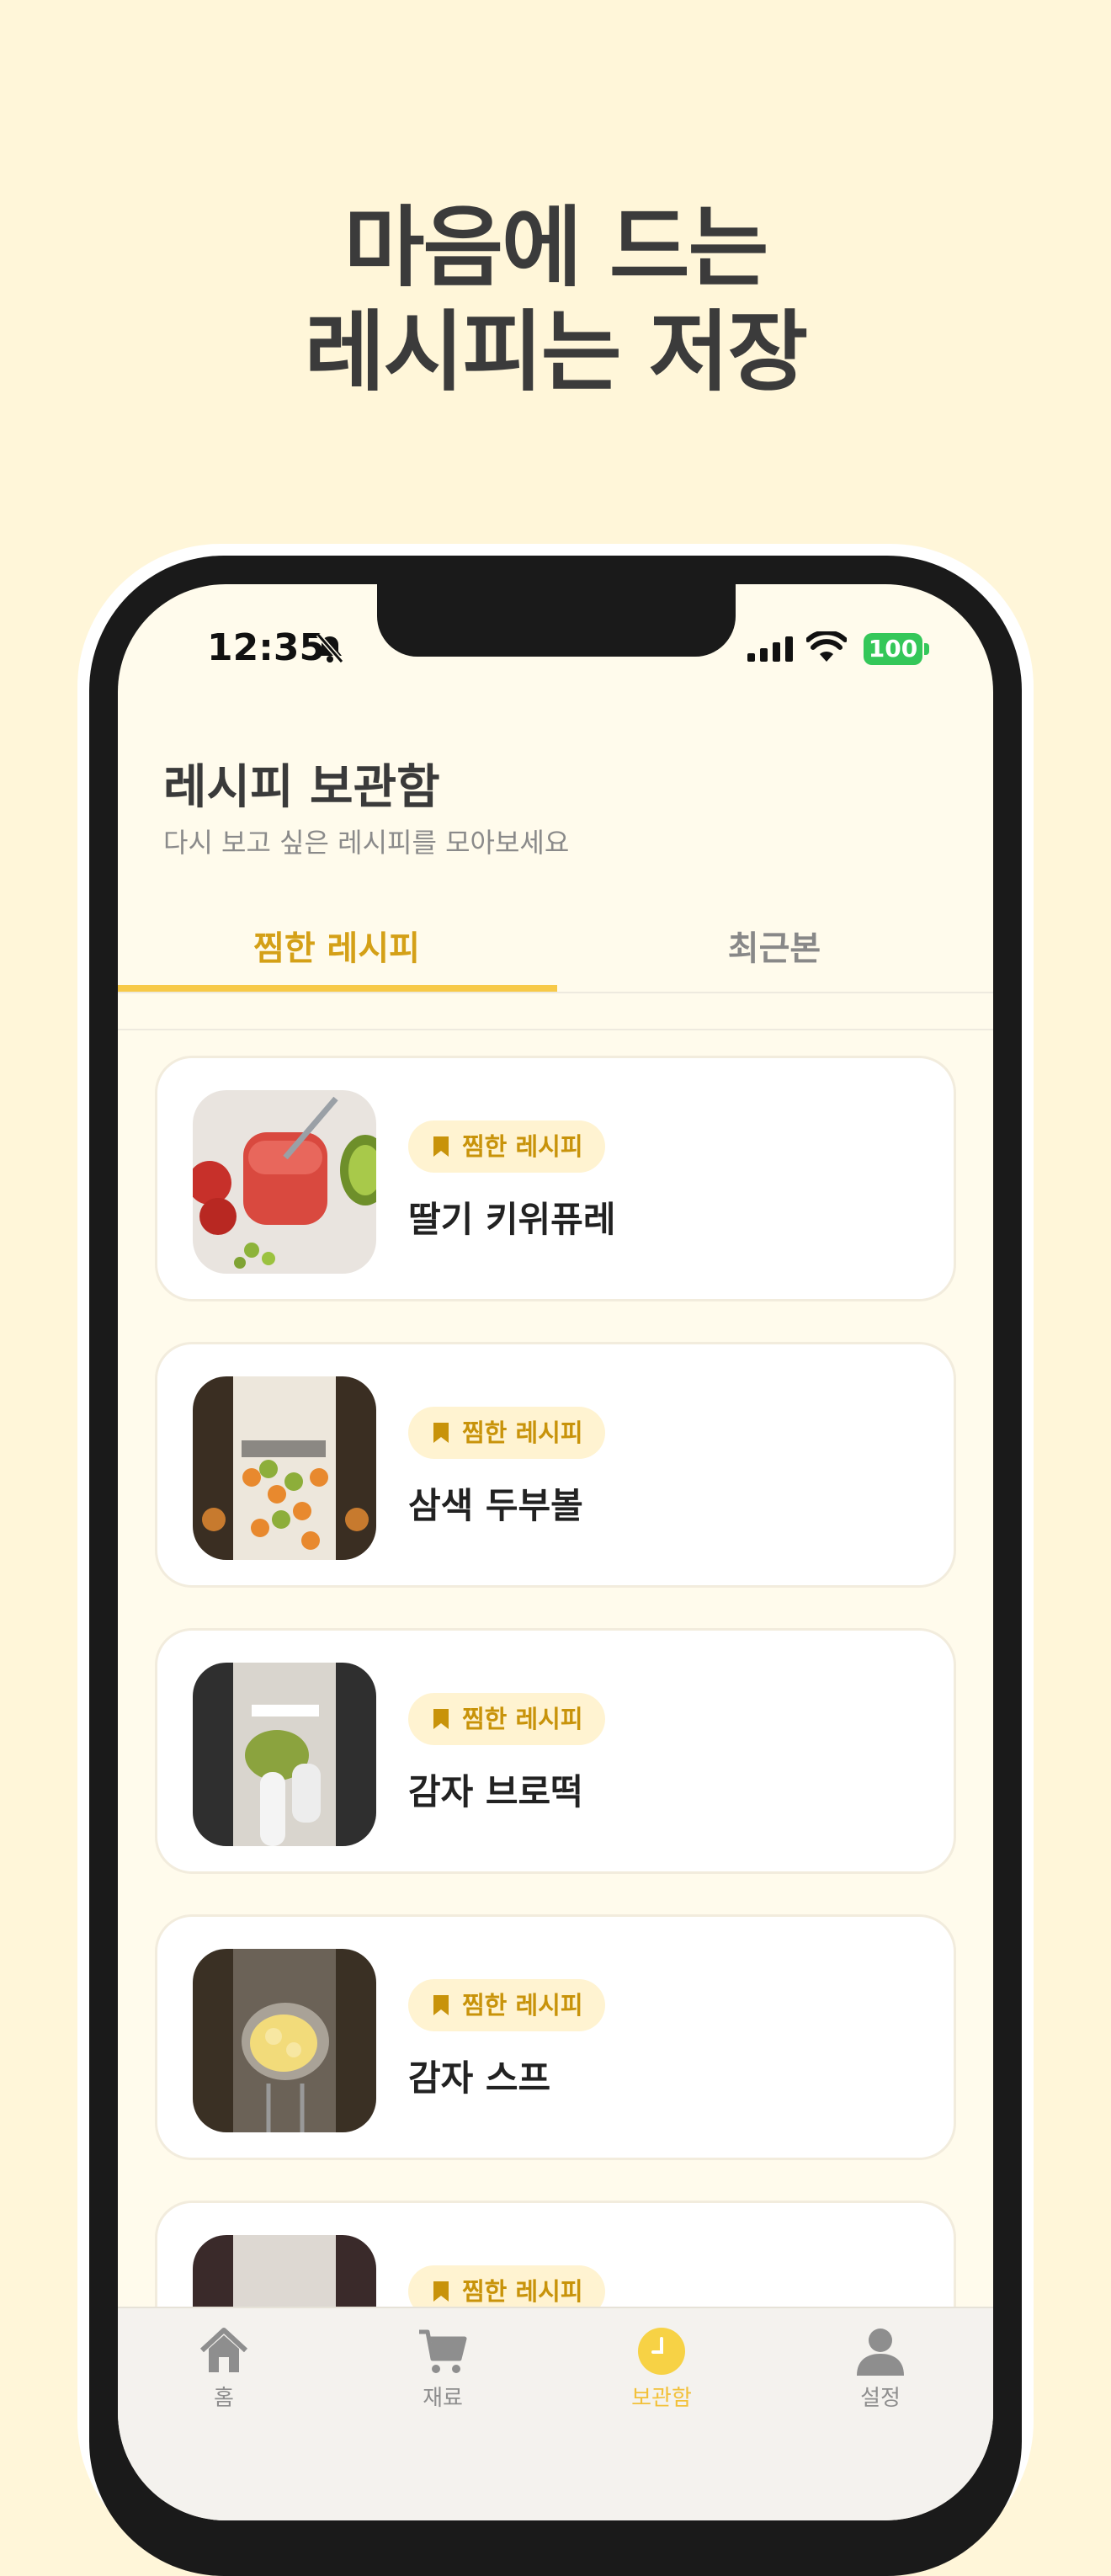 This screenshot has width=1111, height=2576. I want to click on recipe-title: 딸기 키위퓨레, so click(512, 1220).